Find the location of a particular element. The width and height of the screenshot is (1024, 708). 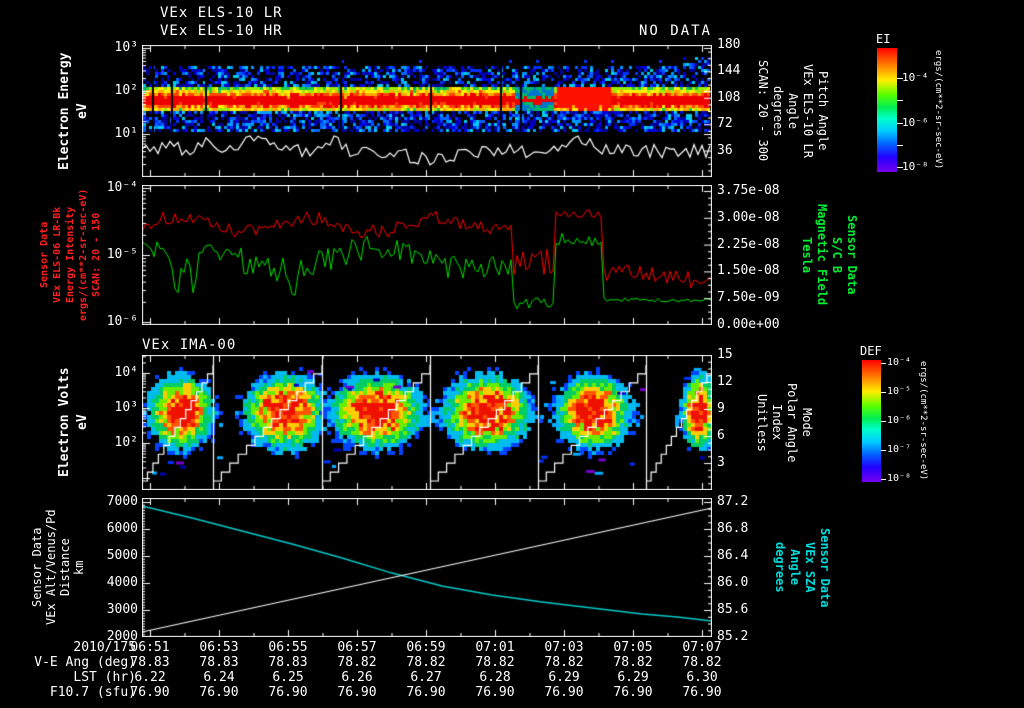

panel4-right-axis-label-line: VEx SZA is located at coordinates (810, 567).